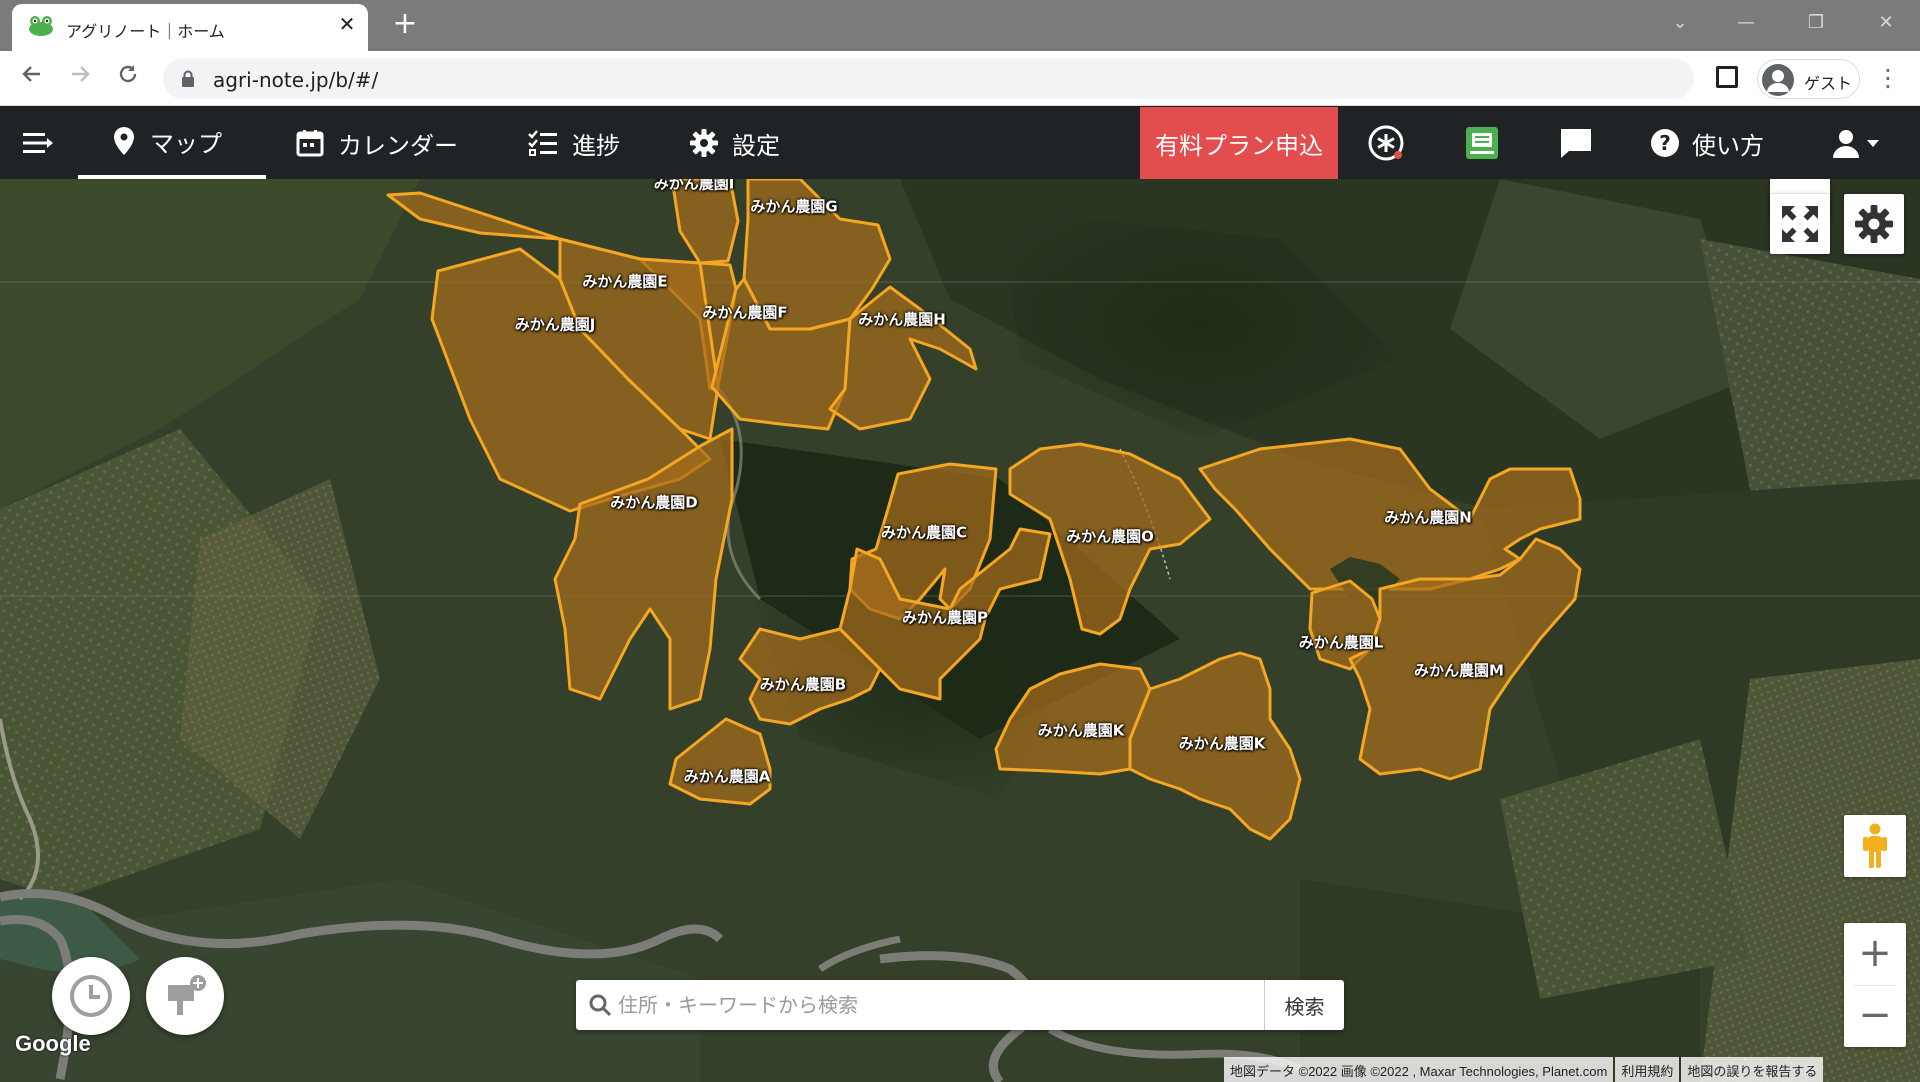 This screenshot has width=1920, height=1082. What do you see at coordinates (405, 24) in the screenshot?
I see `new-tab-icon: +` at bounding box center [405, 24].